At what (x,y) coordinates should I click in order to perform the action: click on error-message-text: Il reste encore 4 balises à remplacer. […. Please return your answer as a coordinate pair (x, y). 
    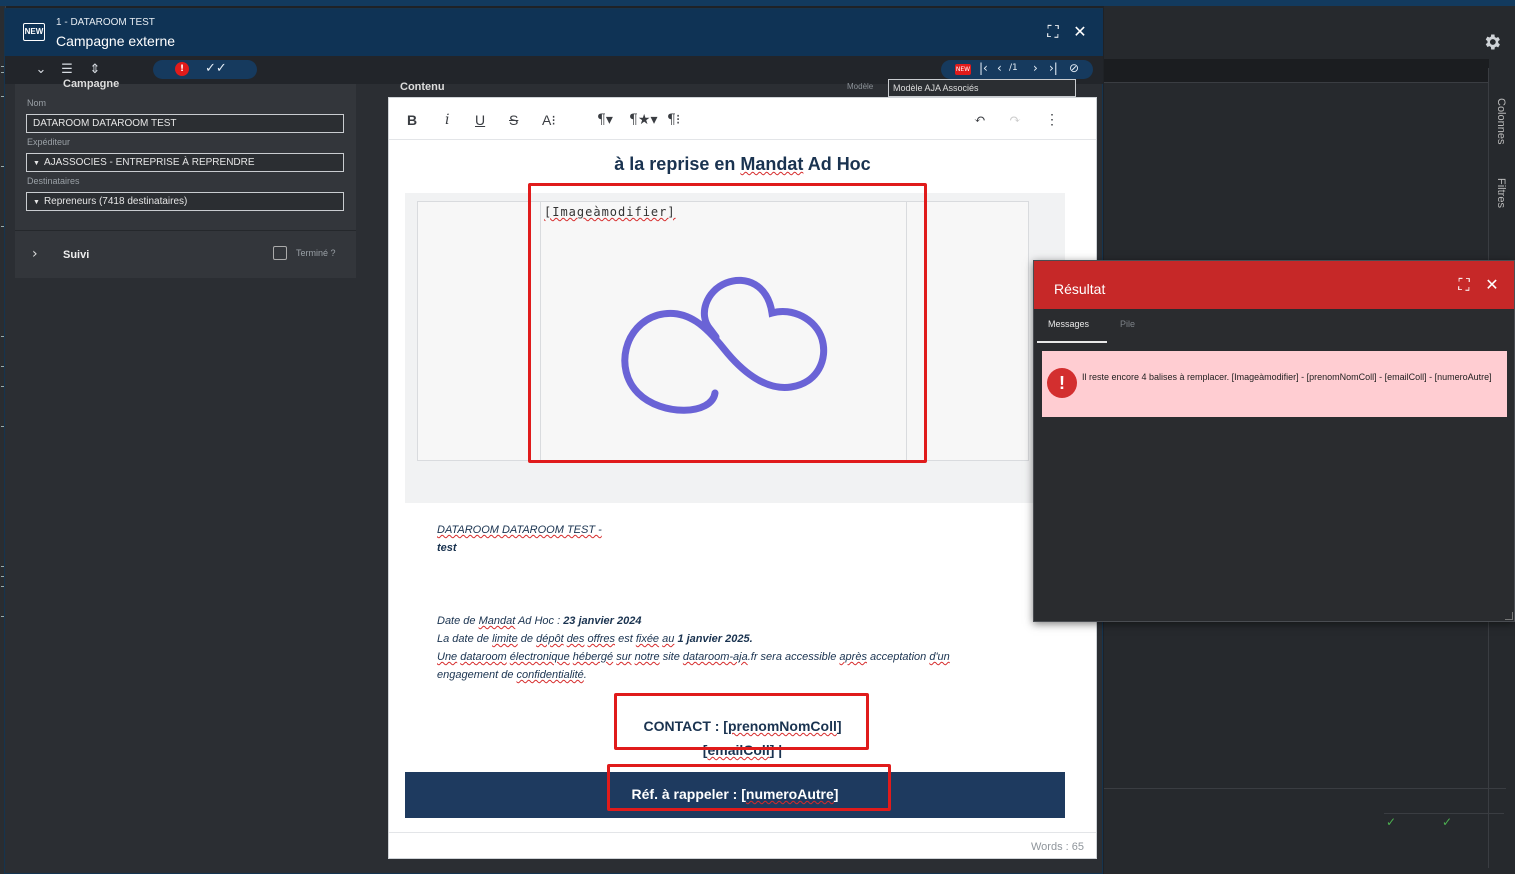
    Looking at the image, I should click on (1287, 377).